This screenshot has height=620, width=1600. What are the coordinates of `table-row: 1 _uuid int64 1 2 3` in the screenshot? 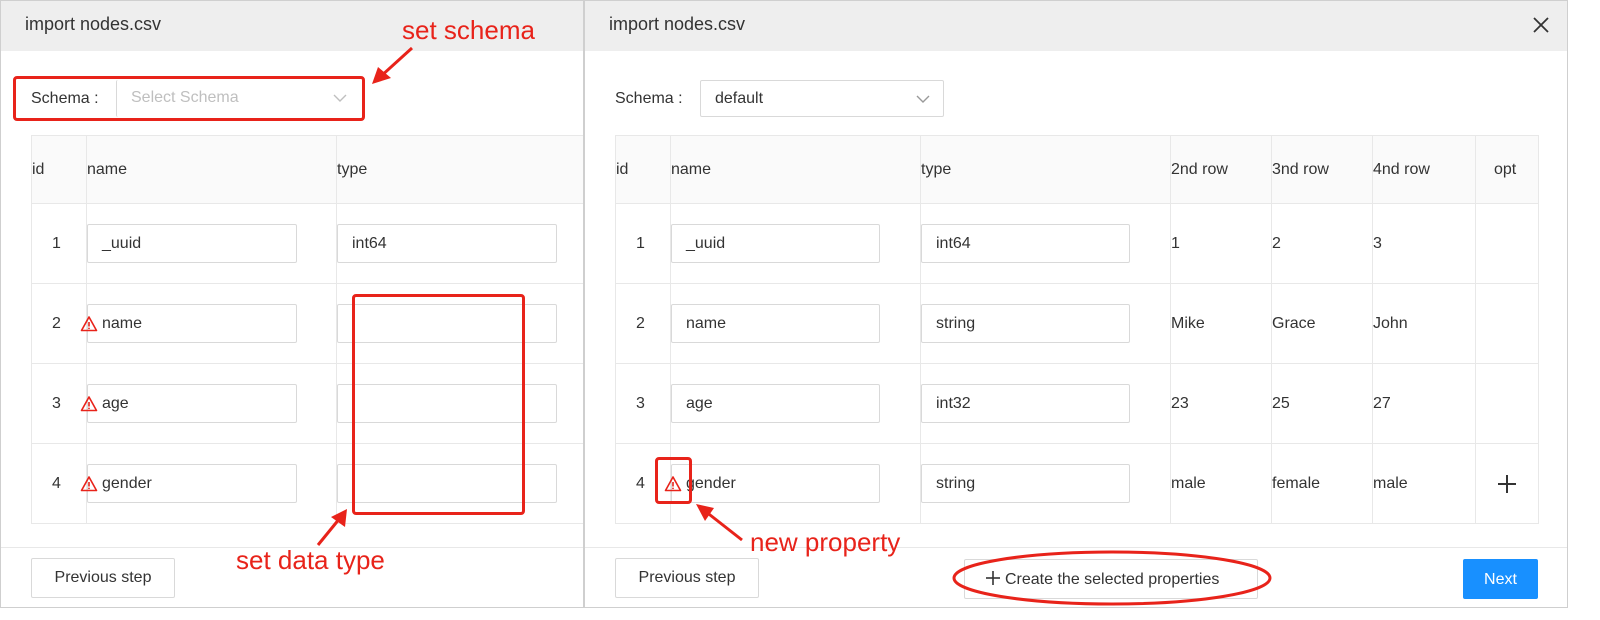 It's located at (1077, 243).